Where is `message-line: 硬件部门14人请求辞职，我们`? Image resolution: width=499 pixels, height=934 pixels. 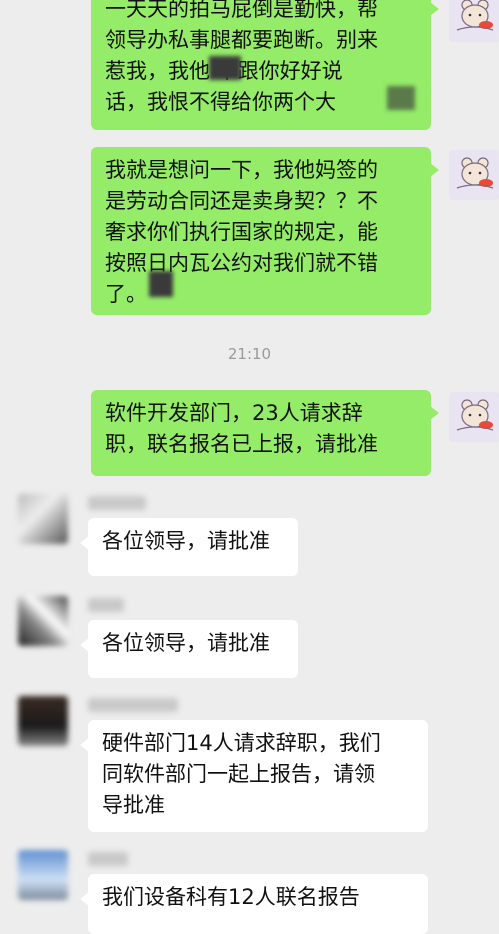 message-line: 硬件部门14人请求辞职，我们 is located at coordinates (241, 743).